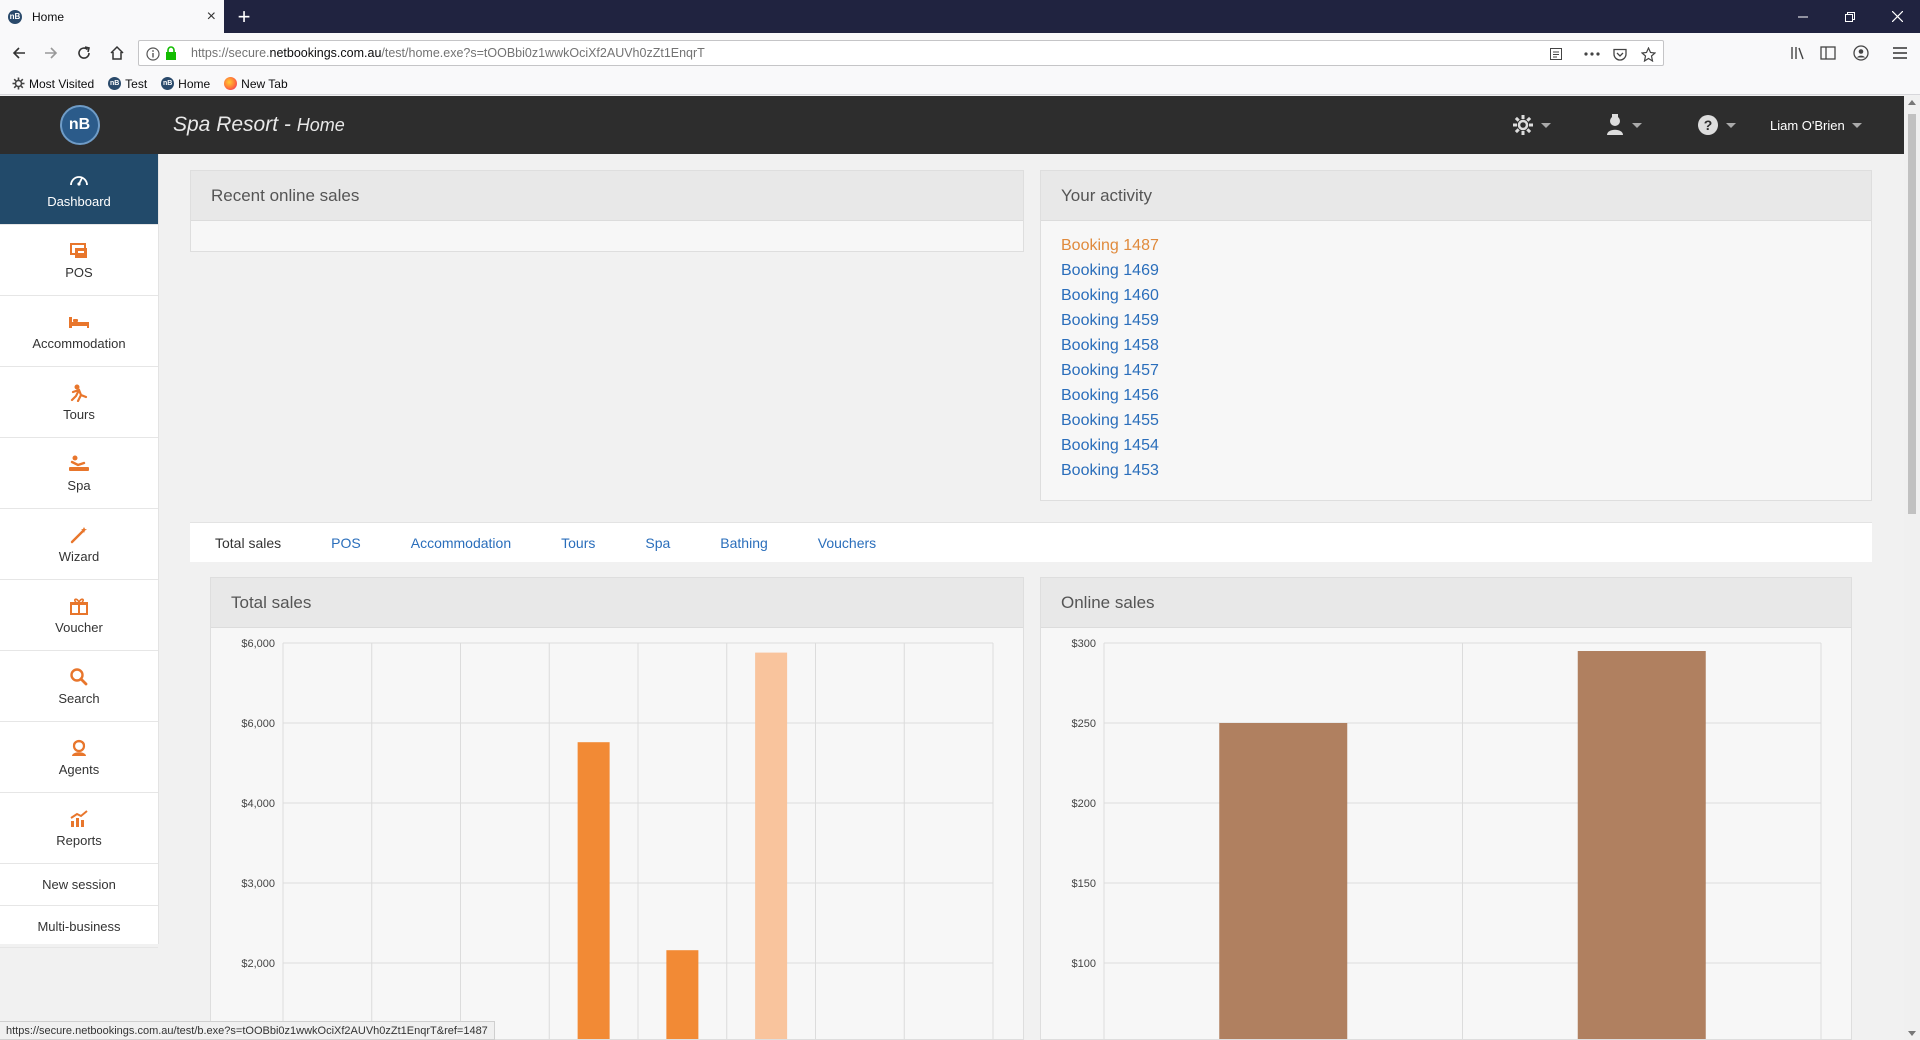 The width and height of the screenshot is (1920, 1040). What do you see at coordinates (1912, 102) in the screenshot?
I see `scroll-up-icon` at bounding box center [1912, 102].